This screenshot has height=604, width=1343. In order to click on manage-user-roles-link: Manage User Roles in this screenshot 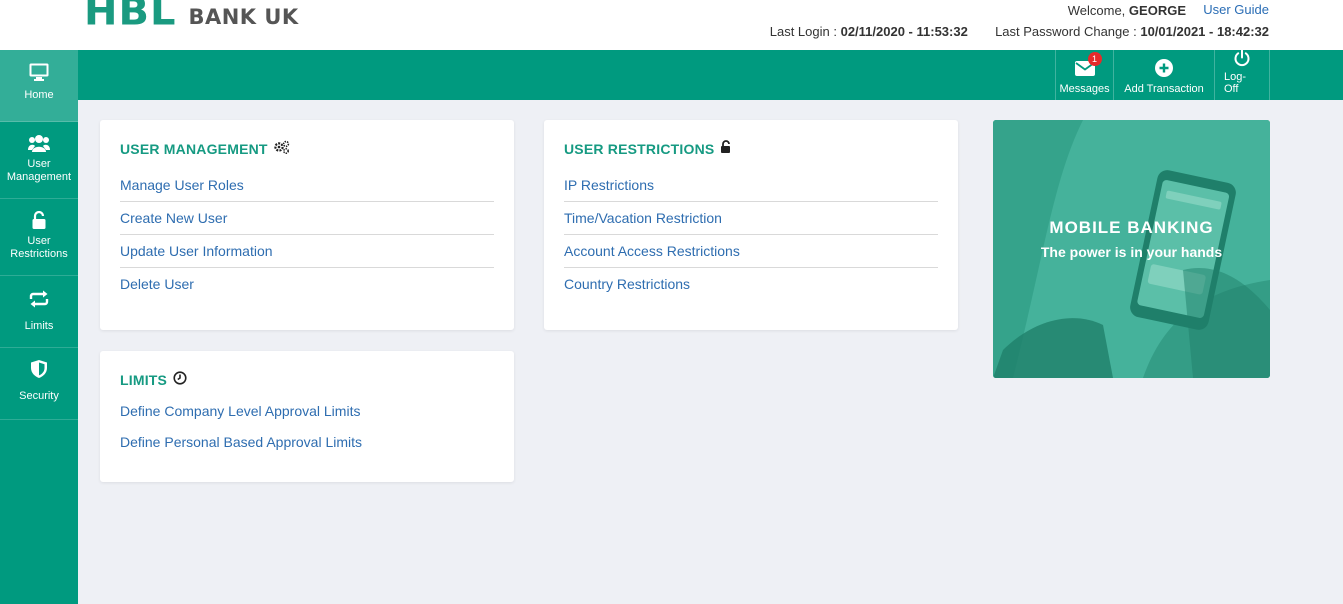, I will do `click(307, 185)`.